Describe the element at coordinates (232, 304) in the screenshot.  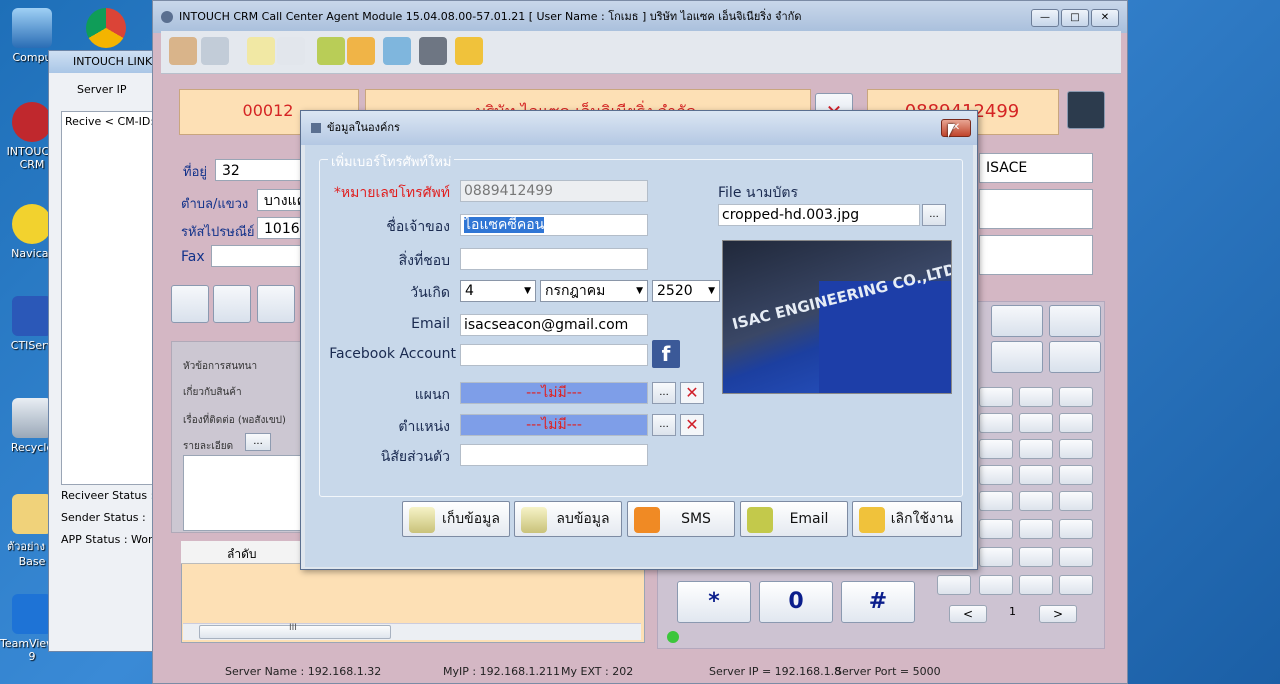
I see `pencil-button` at that location.